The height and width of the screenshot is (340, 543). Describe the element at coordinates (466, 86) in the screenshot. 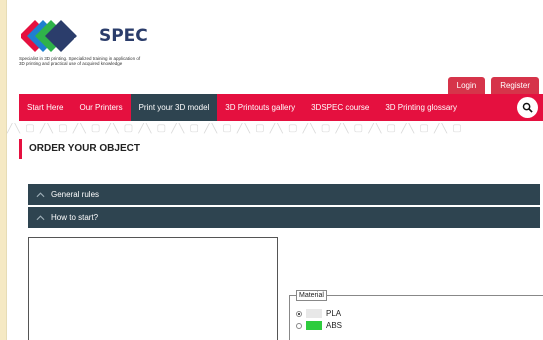

I see `login-button: Login` at that location.